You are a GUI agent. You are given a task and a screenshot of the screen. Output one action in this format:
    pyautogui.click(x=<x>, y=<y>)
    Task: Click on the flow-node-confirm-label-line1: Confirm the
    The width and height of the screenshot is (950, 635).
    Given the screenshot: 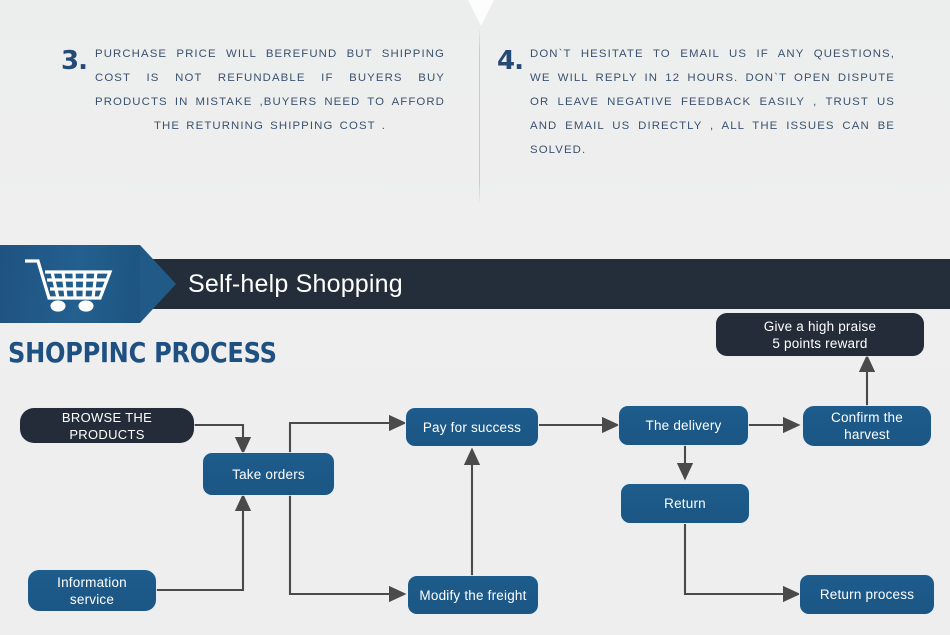 What is the action you would take?
    pyautogui.click(x=867, y=417)
    